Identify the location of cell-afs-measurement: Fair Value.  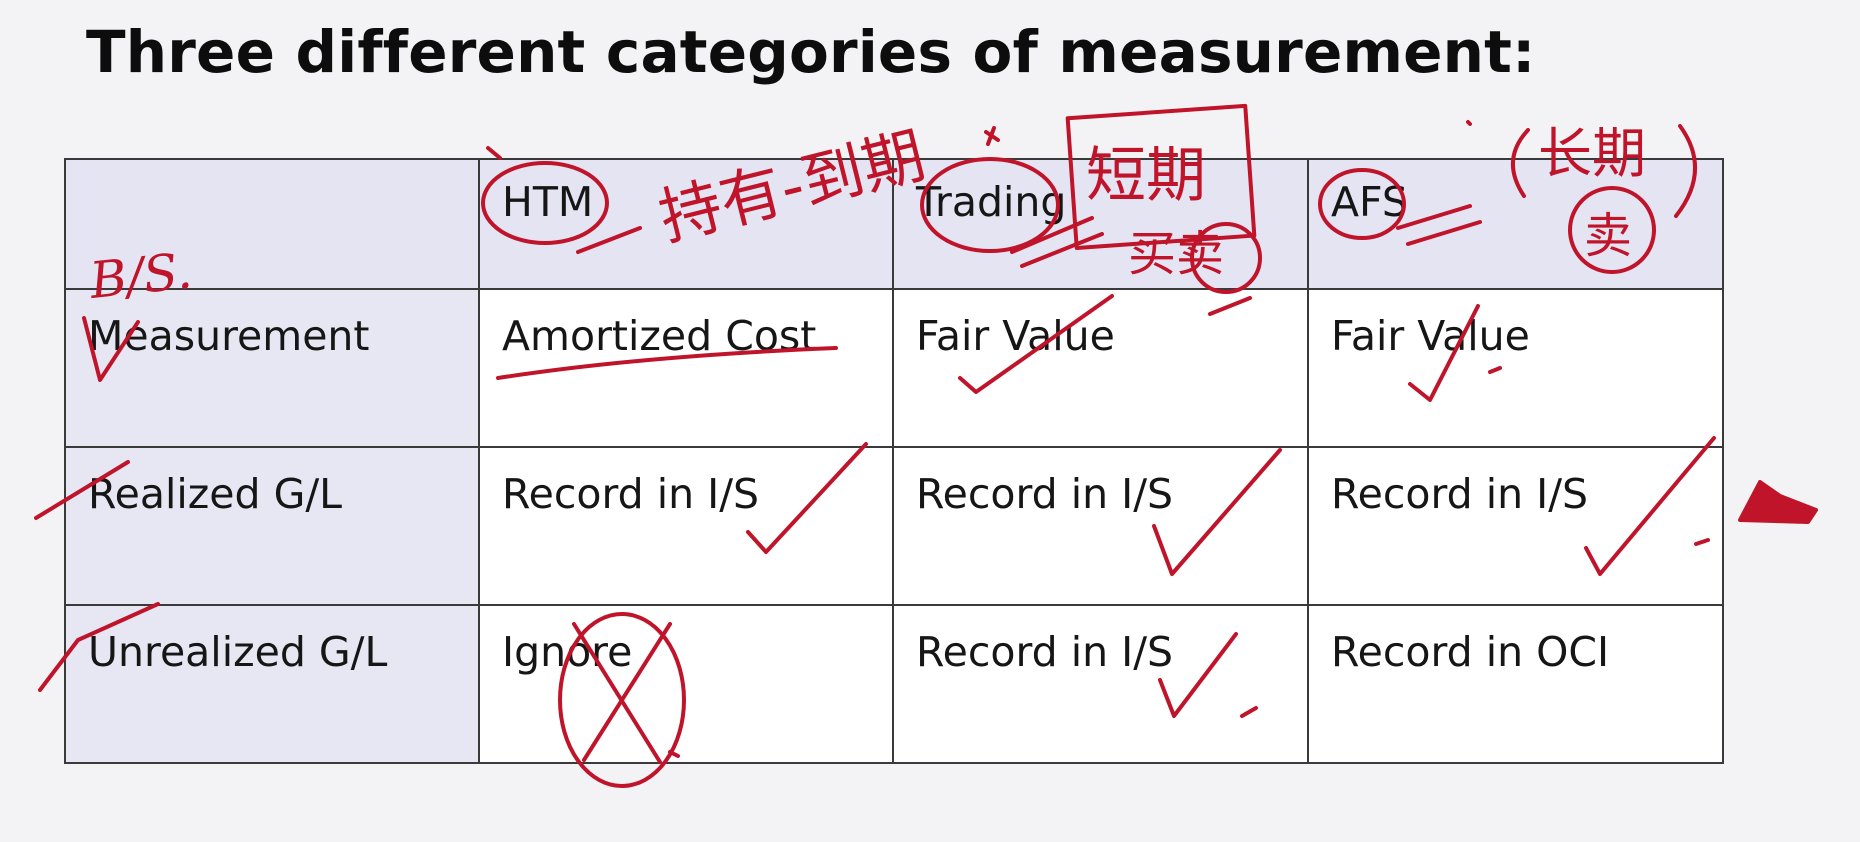
(1515, 368).